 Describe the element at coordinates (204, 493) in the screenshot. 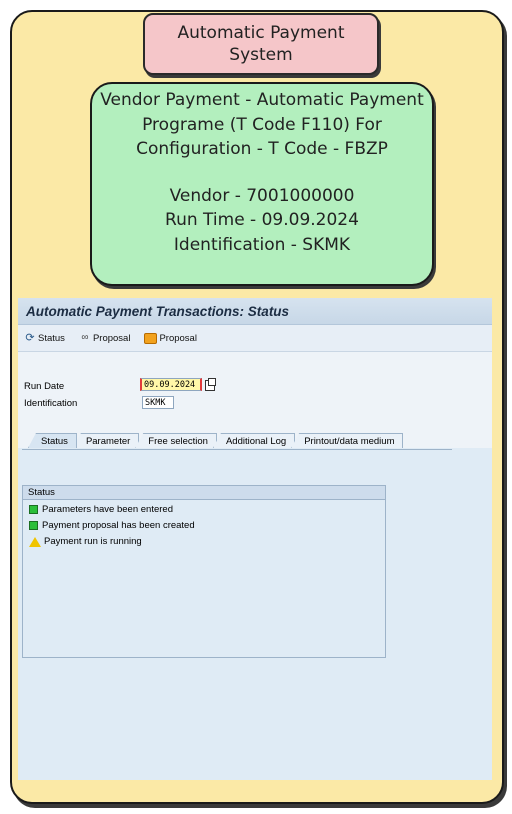

I see `status-group-title: Status` at that location.